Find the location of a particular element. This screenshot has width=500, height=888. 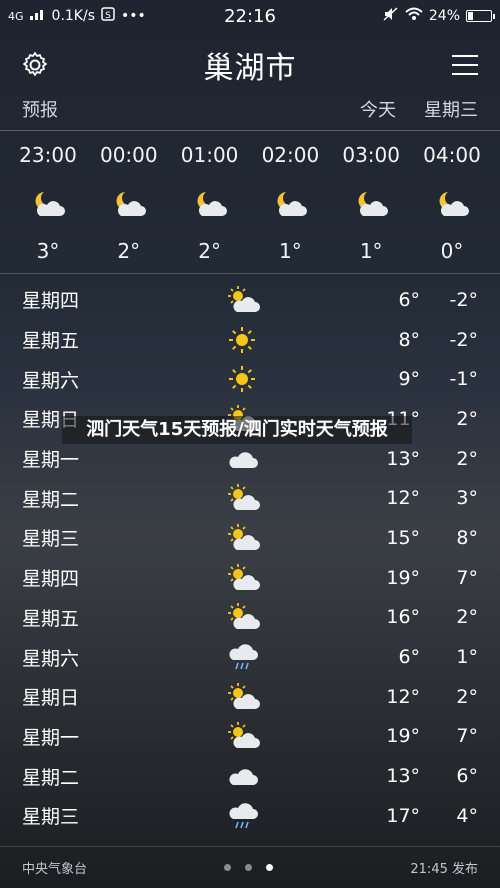

hourly-item: 00:00 2° is located at coordinates (129, 208).